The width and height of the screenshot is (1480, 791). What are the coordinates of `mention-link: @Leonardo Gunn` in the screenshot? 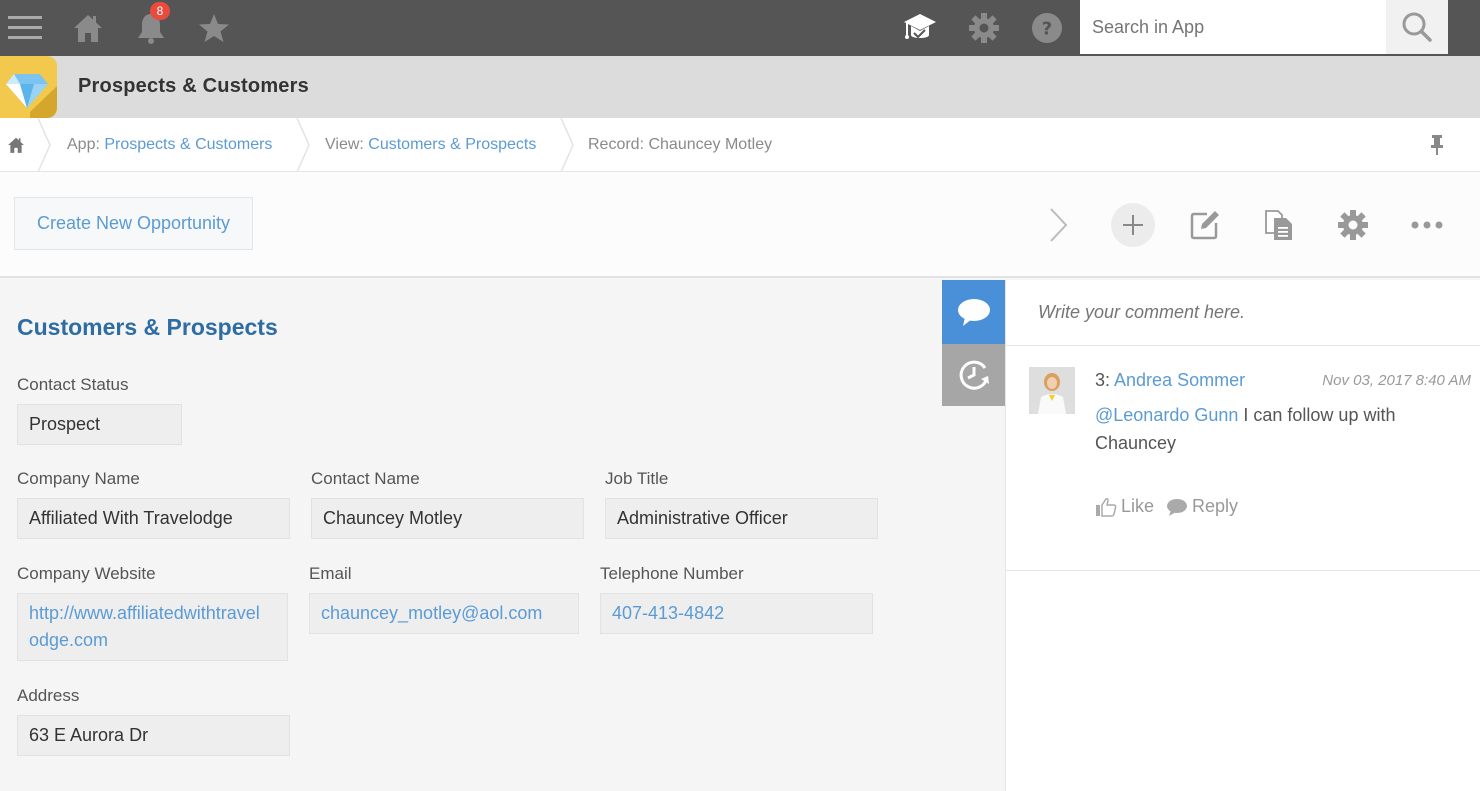 It's located at (1166, 415).